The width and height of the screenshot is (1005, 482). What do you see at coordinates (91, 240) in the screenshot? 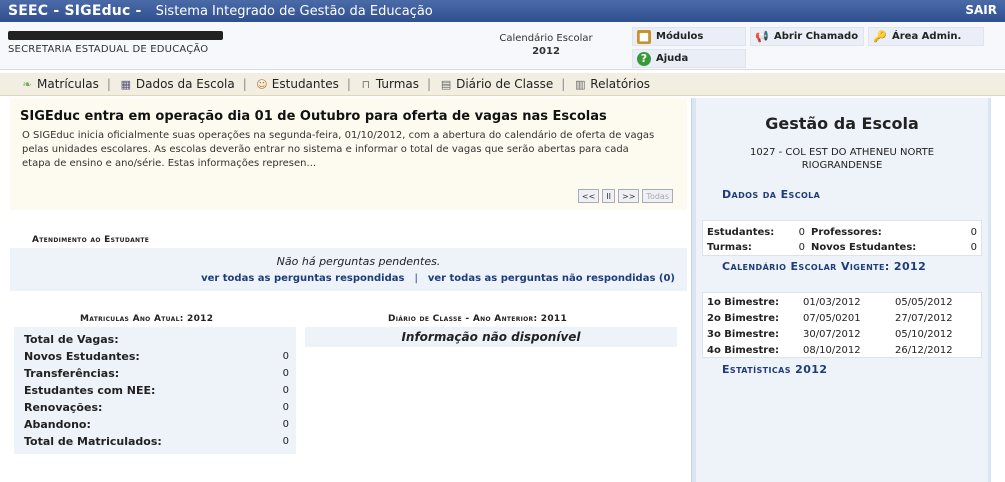
I see `atendimento-caption: Atendimento ao Estudante` at bounding box center [91, 240].